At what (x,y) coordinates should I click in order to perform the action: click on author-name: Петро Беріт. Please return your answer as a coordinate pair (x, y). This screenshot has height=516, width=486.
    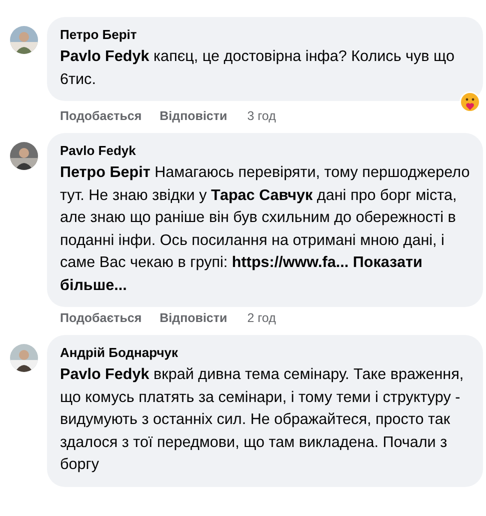
    Looking at the image, I should click on (265, 35).